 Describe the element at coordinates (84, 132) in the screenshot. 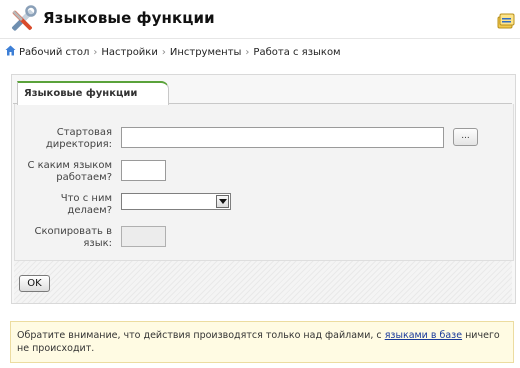

I see `start-dir-label-line1: Стартовая` at that location.